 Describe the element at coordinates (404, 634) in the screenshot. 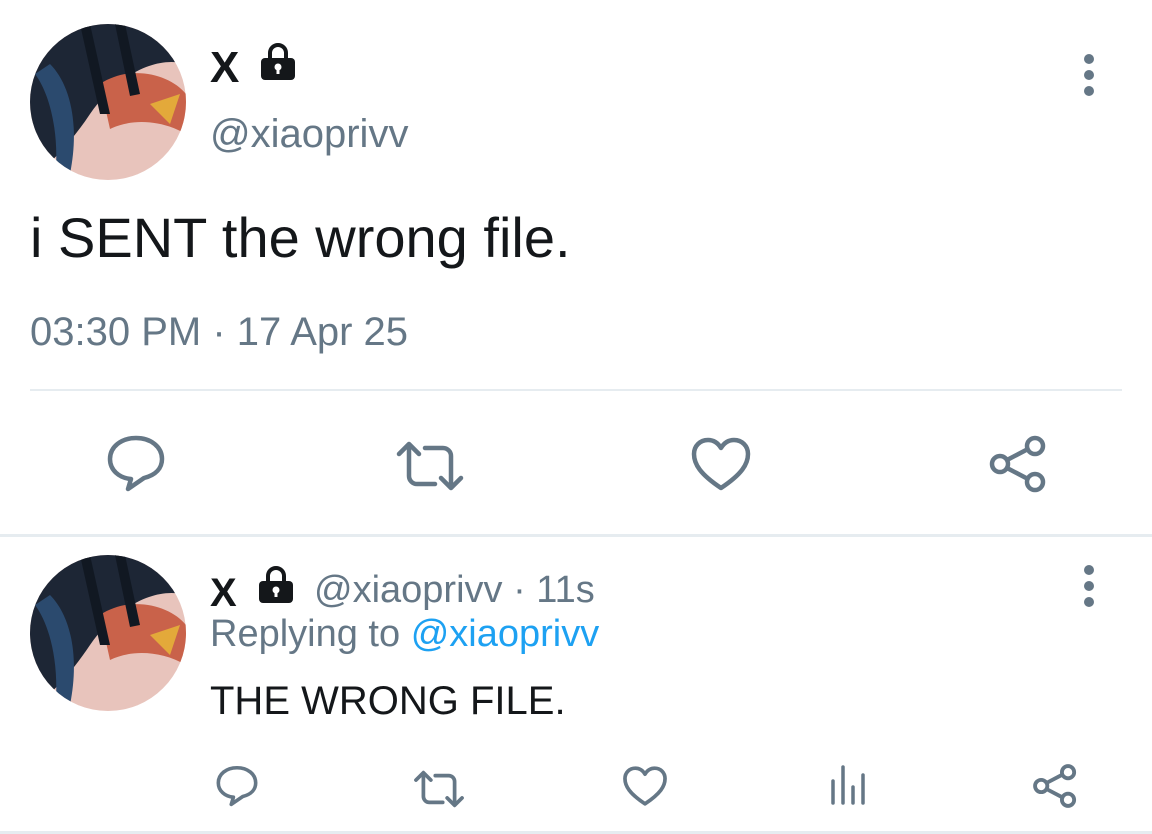

I see `replying-to: Replying to @xiaoprivv` at that location.